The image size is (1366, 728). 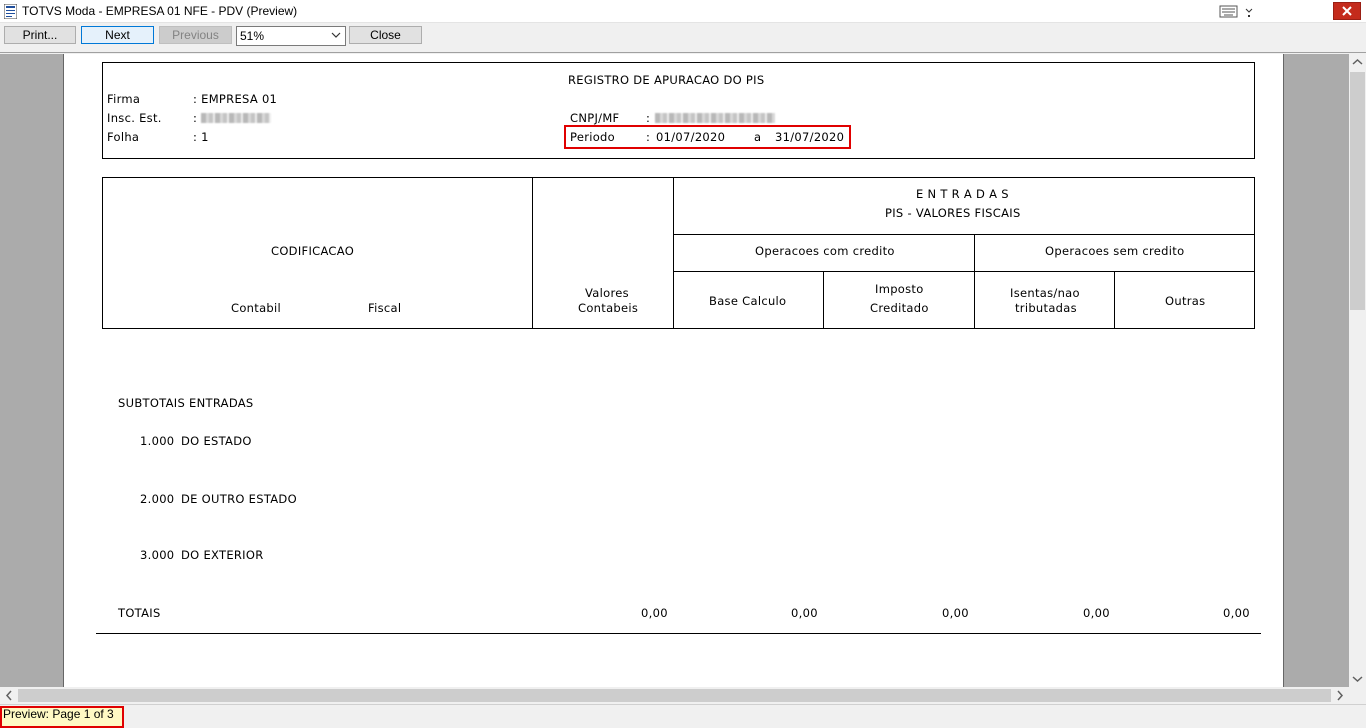 I want to click on entradas-header: E N T R A D A S, so click(x=962, y=194).